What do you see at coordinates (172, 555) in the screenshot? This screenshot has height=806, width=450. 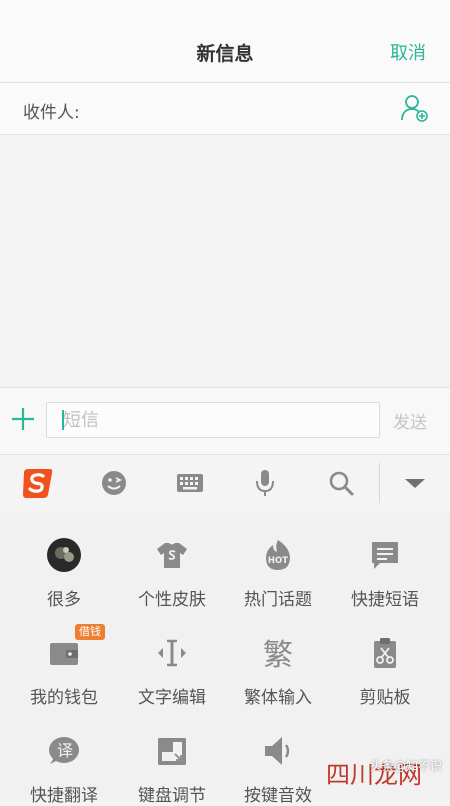 I see `tshirt-skin-icon` at bounding box center [172, 555].